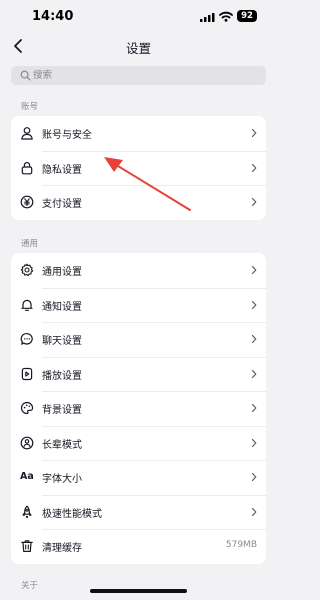  I want to click on search-input, so click(143, 75).